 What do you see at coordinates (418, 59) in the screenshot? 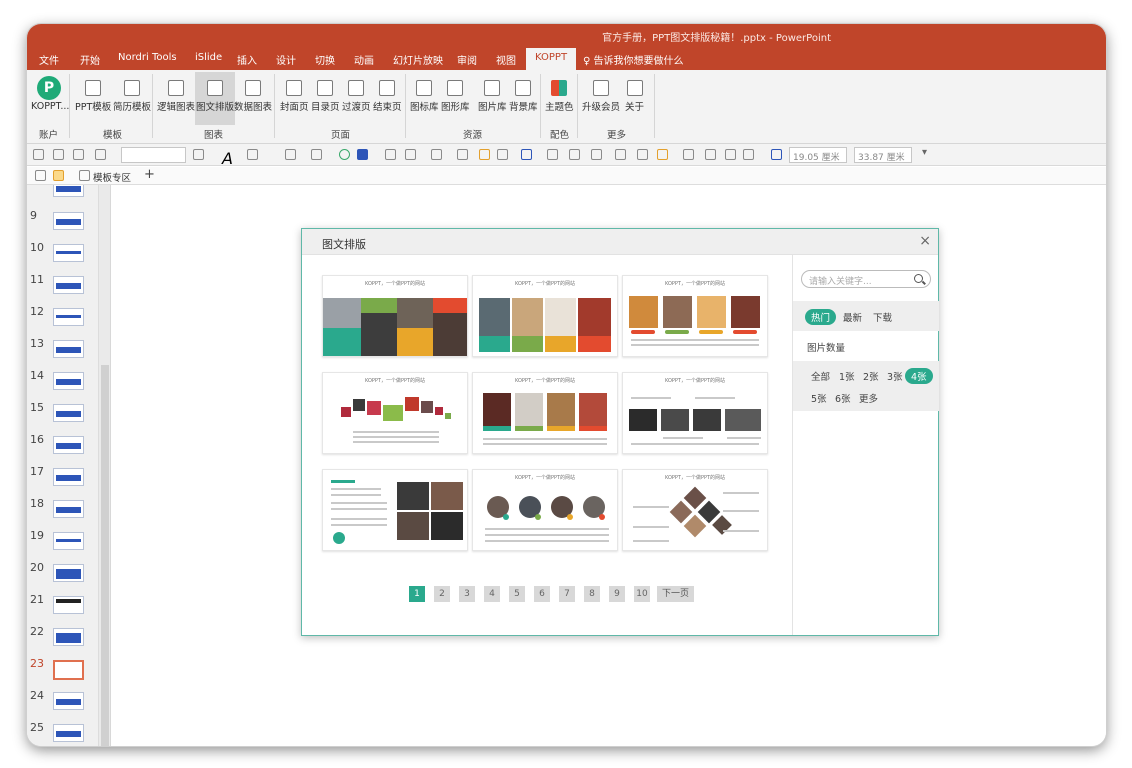
I see `tab-slideshow: 幻灯片放映` at bounding box center [418, 59].